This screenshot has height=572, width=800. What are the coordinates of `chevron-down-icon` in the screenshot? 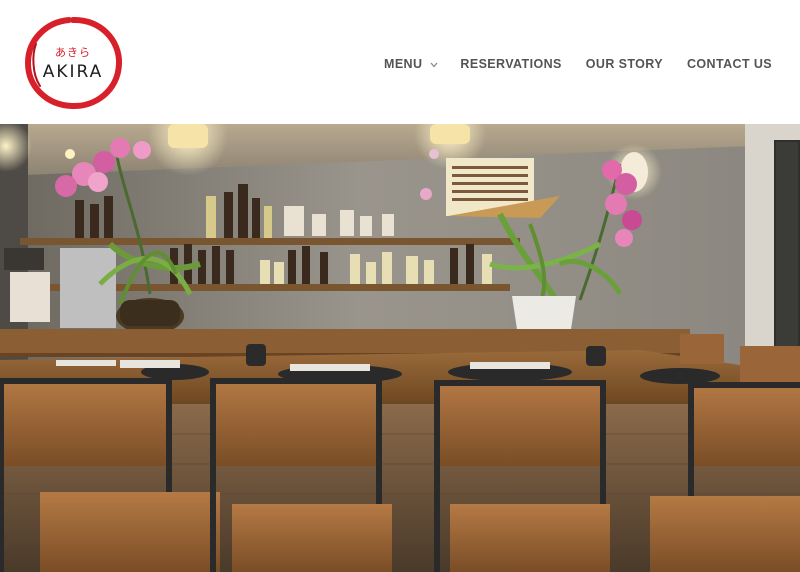 It's located at (434, 64).